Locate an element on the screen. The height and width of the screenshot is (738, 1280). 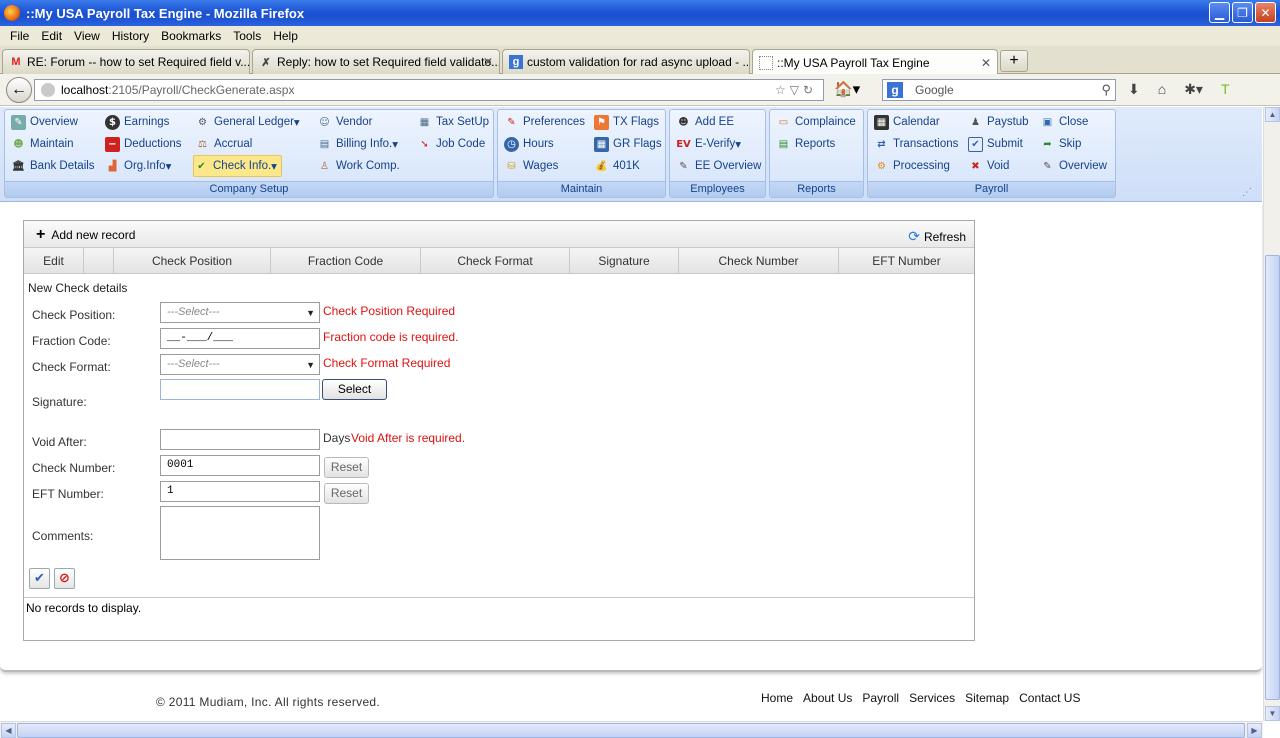
menu-history: History is located at coordinates (130, 36).